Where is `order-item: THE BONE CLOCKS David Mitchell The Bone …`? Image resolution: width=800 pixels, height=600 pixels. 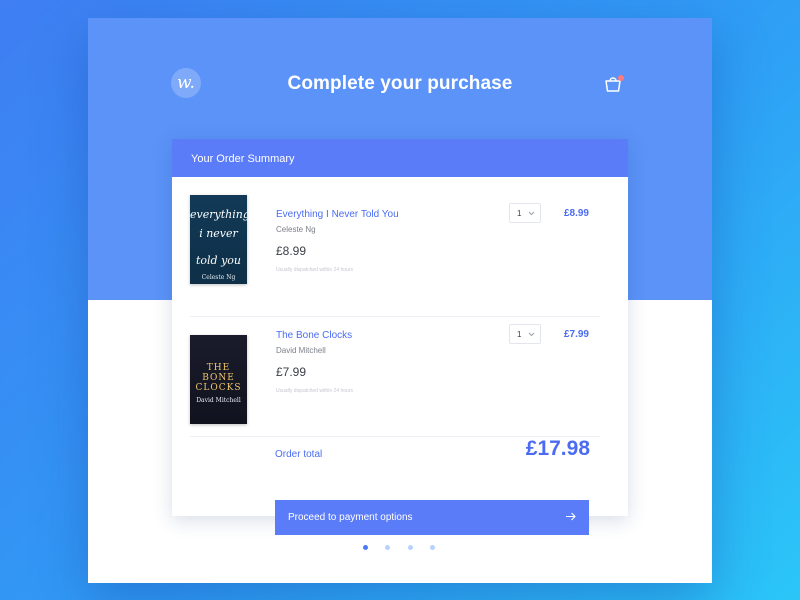
order-item: THE BONE CLOCKS David Mitchell The Bone … is located at coordinates (395, 376).